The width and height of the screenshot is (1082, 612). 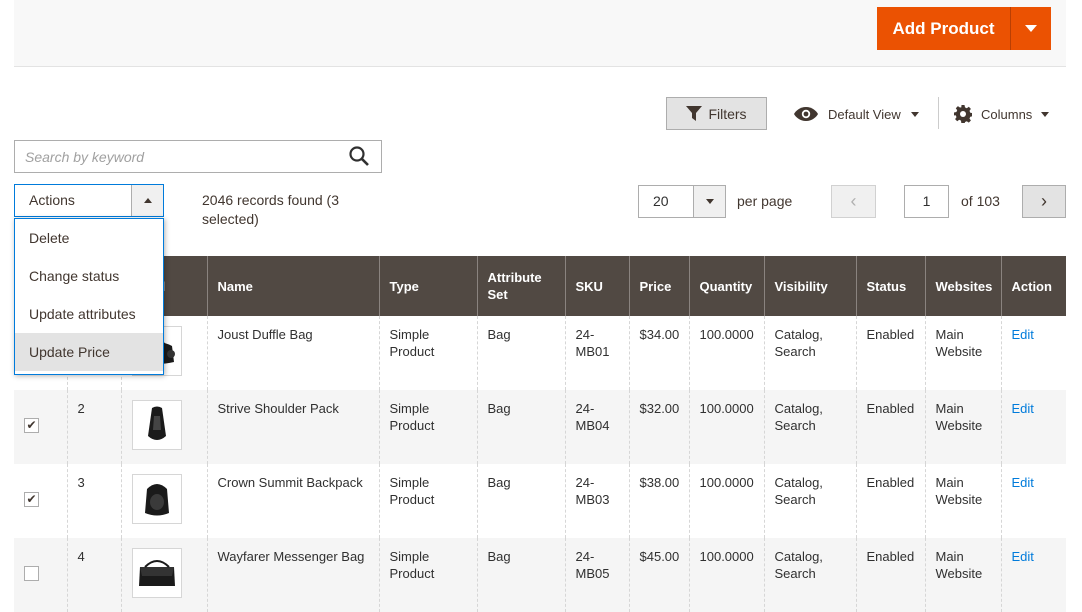 What do you see at coordinates (89, 276) in the screenshot?
I see `action-change-status: Change status` at bounding box center [89, 276].